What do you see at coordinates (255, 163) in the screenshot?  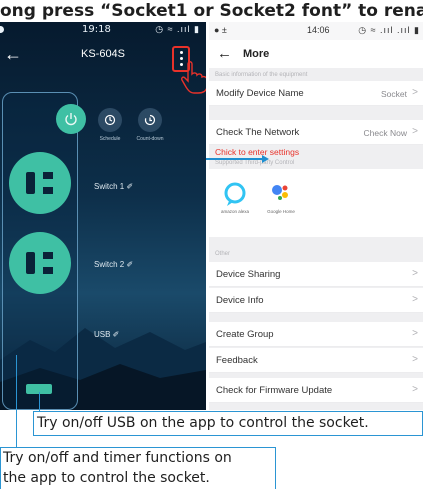 I see `section-label-third-party: Supported Third-party Control` at bounding box center [255, 163].